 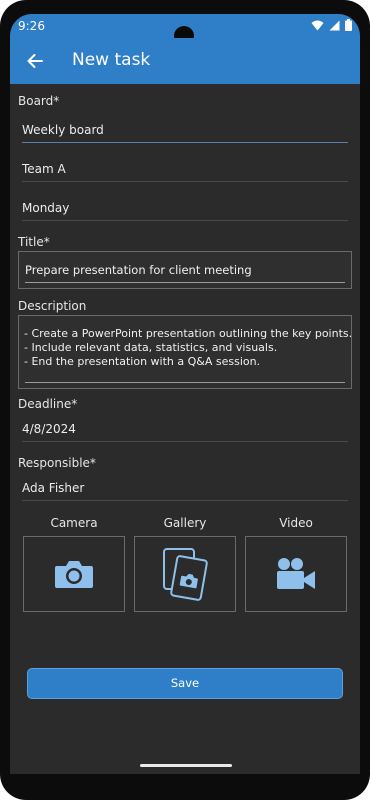 I want to click on page-title: New task, so click(x=111, y=60).